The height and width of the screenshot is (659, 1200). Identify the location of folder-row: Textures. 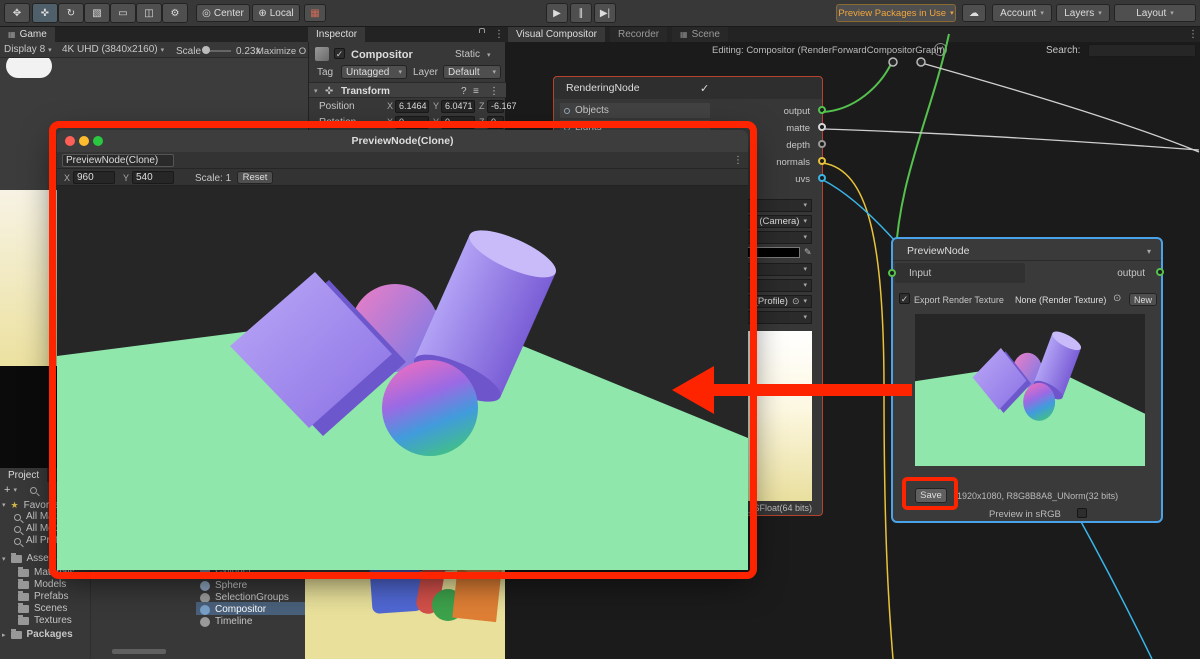
(45, 620).